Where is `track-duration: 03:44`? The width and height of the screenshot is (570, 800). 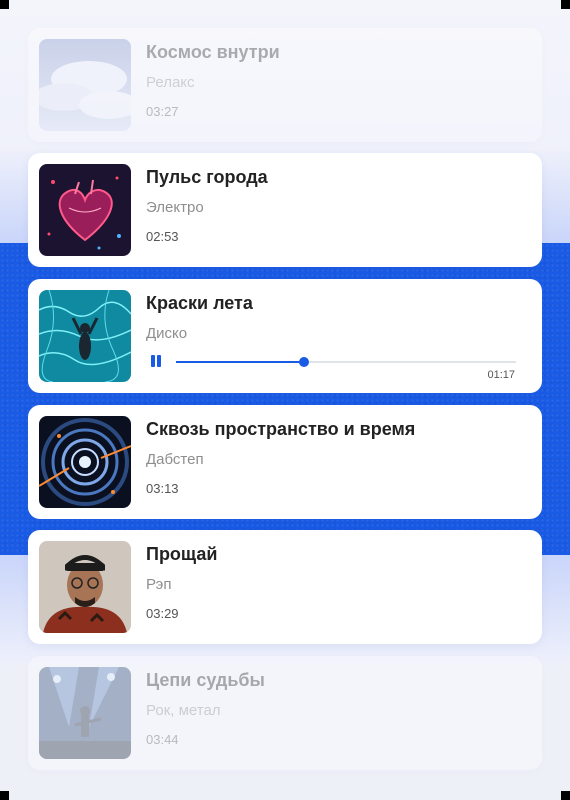 track-duration: 03:44 is located at coordinates (162, 739).